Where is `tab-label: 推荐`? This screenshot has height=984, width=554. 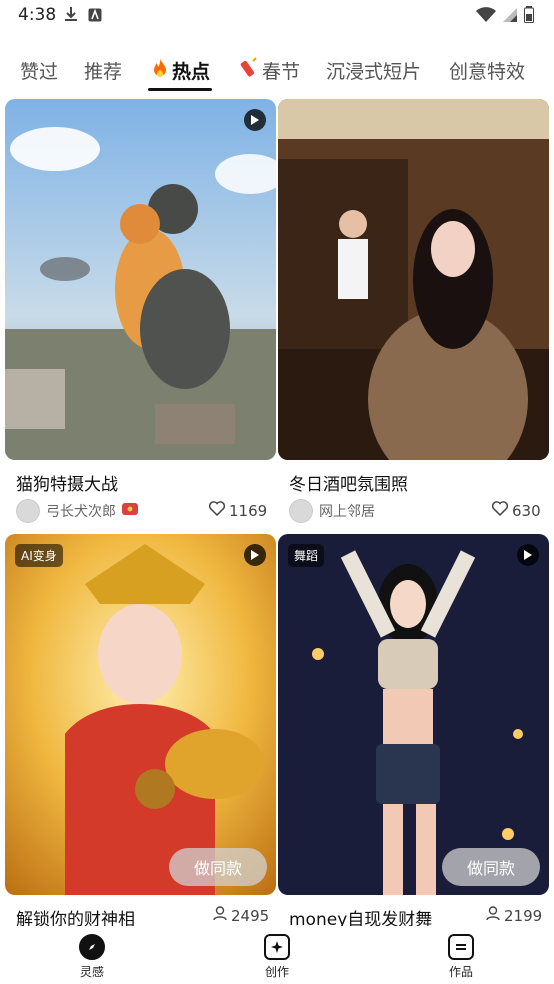
tab-label: 推荐 is located at coordinates (103, 71).